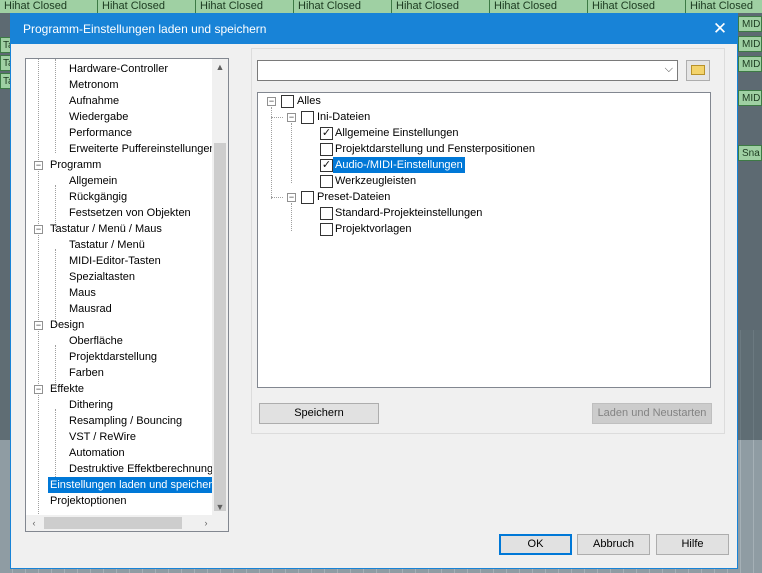  I want to click on tree-item-vst-rewire: VST / ReWire, so click(102, 437).